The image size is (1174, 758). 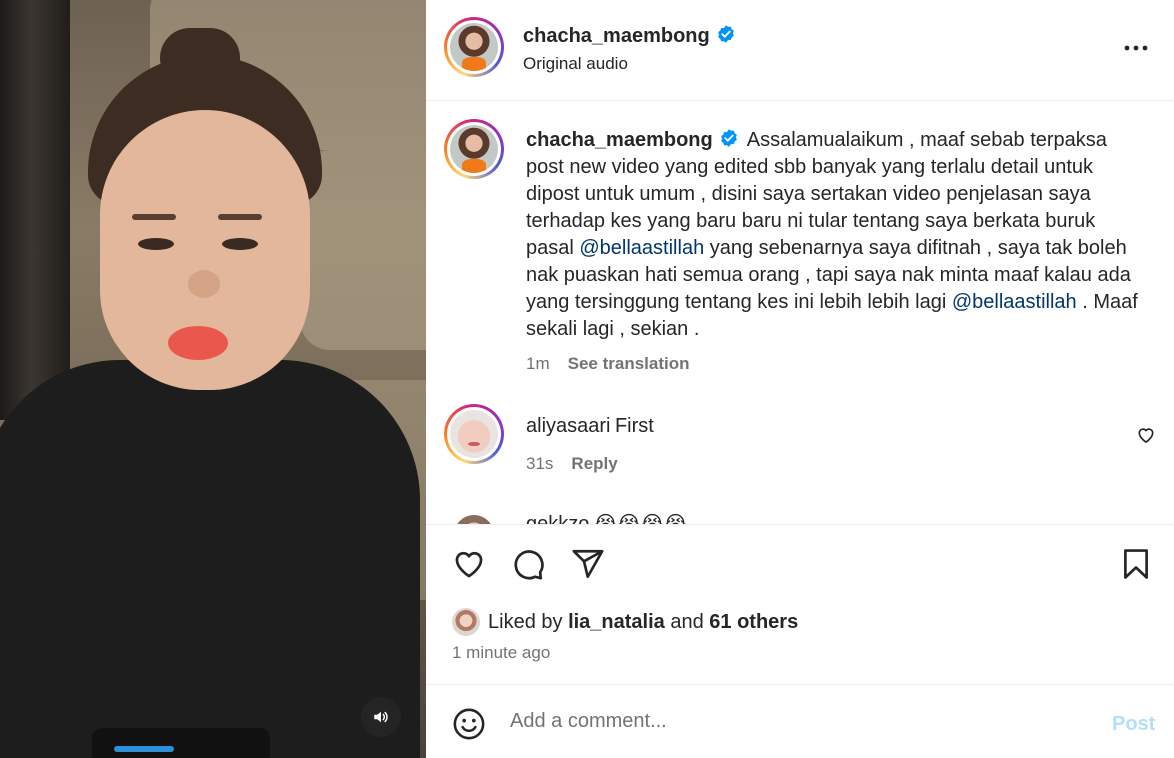 I want to click on emoji-icon, so click(x=469, y=724).